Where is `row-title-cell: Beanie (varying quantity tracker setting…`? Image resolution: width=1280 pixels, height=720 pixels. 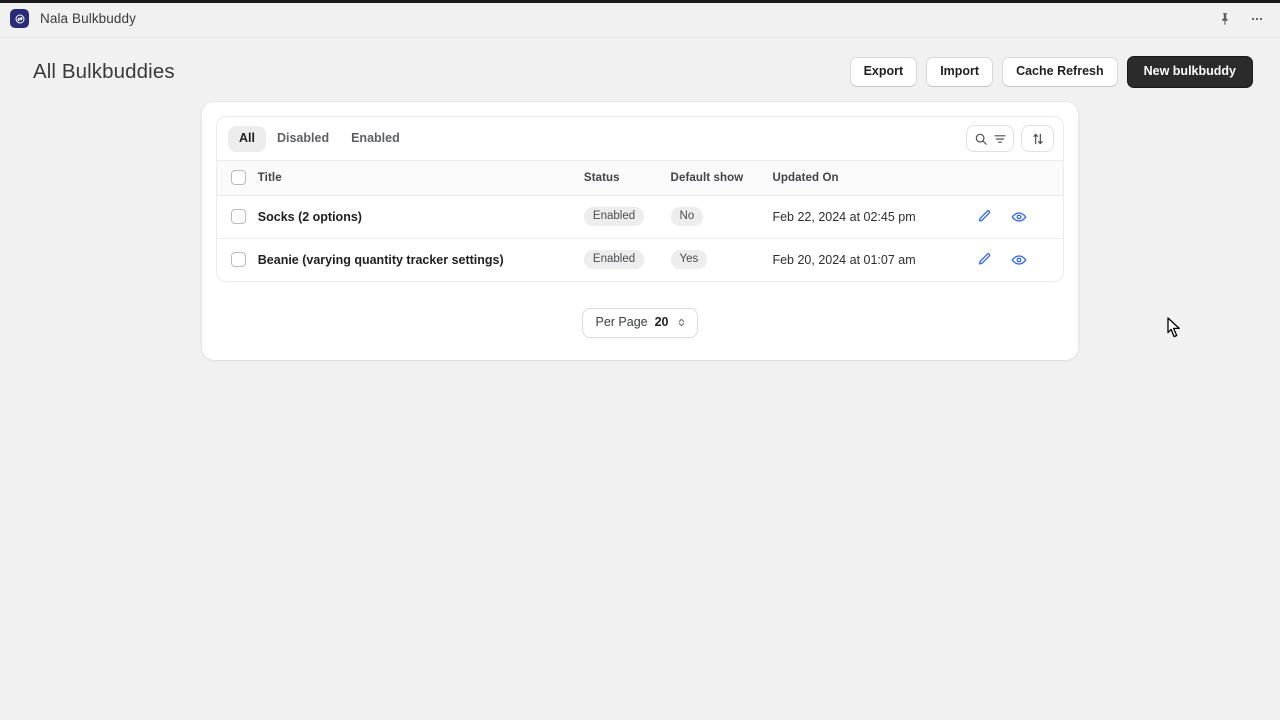 row-title-cell: Beanie (varying quantity tracker setting… is located at coordinates (421, 260).